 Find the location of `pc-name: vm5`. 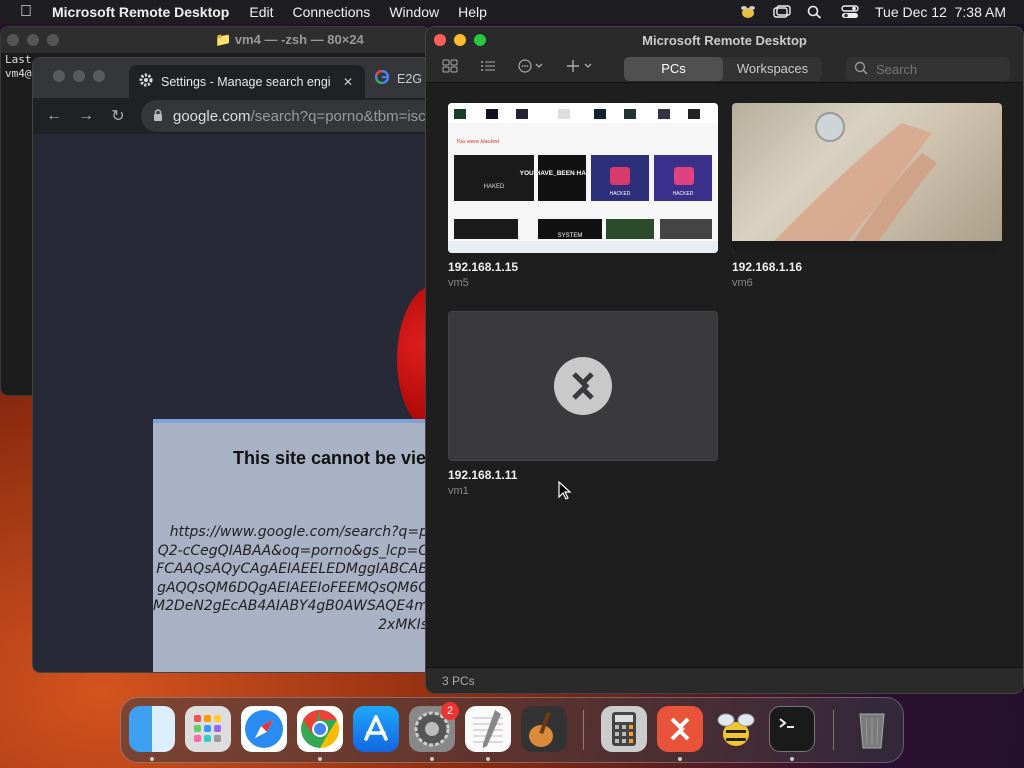

pc-name: vm5 is located at coordinates (458, 283).